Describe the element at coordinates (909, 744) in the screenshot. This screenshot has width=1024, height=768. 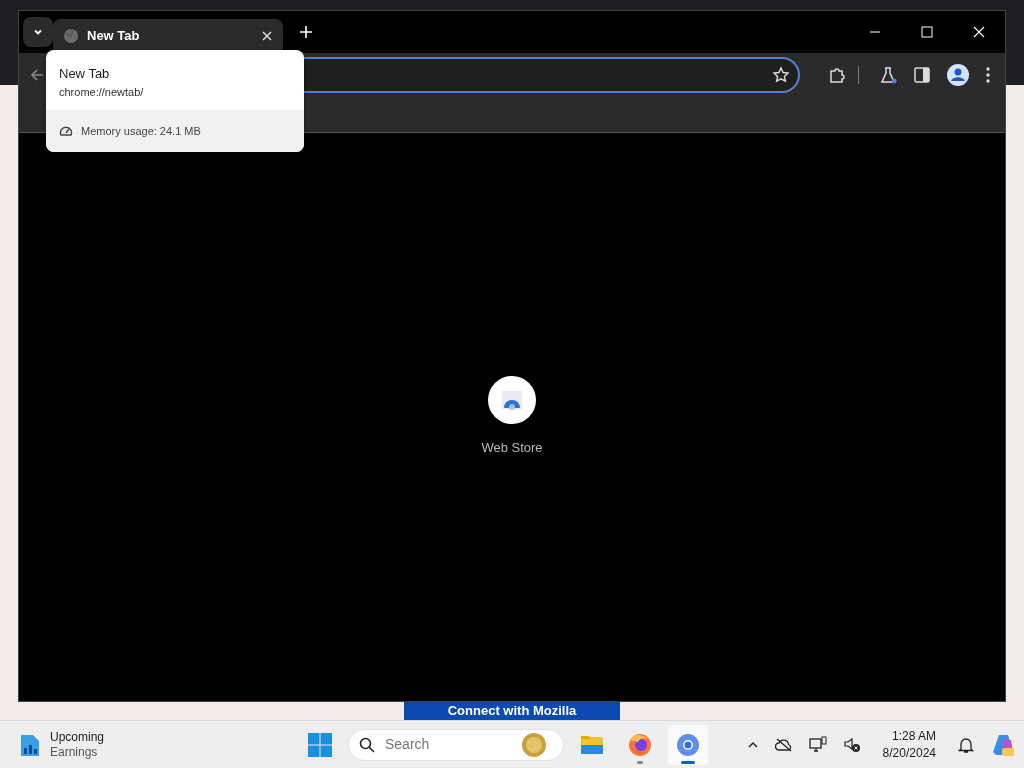
I see `clock: 1:28 AM 8/20/2024` at that location.